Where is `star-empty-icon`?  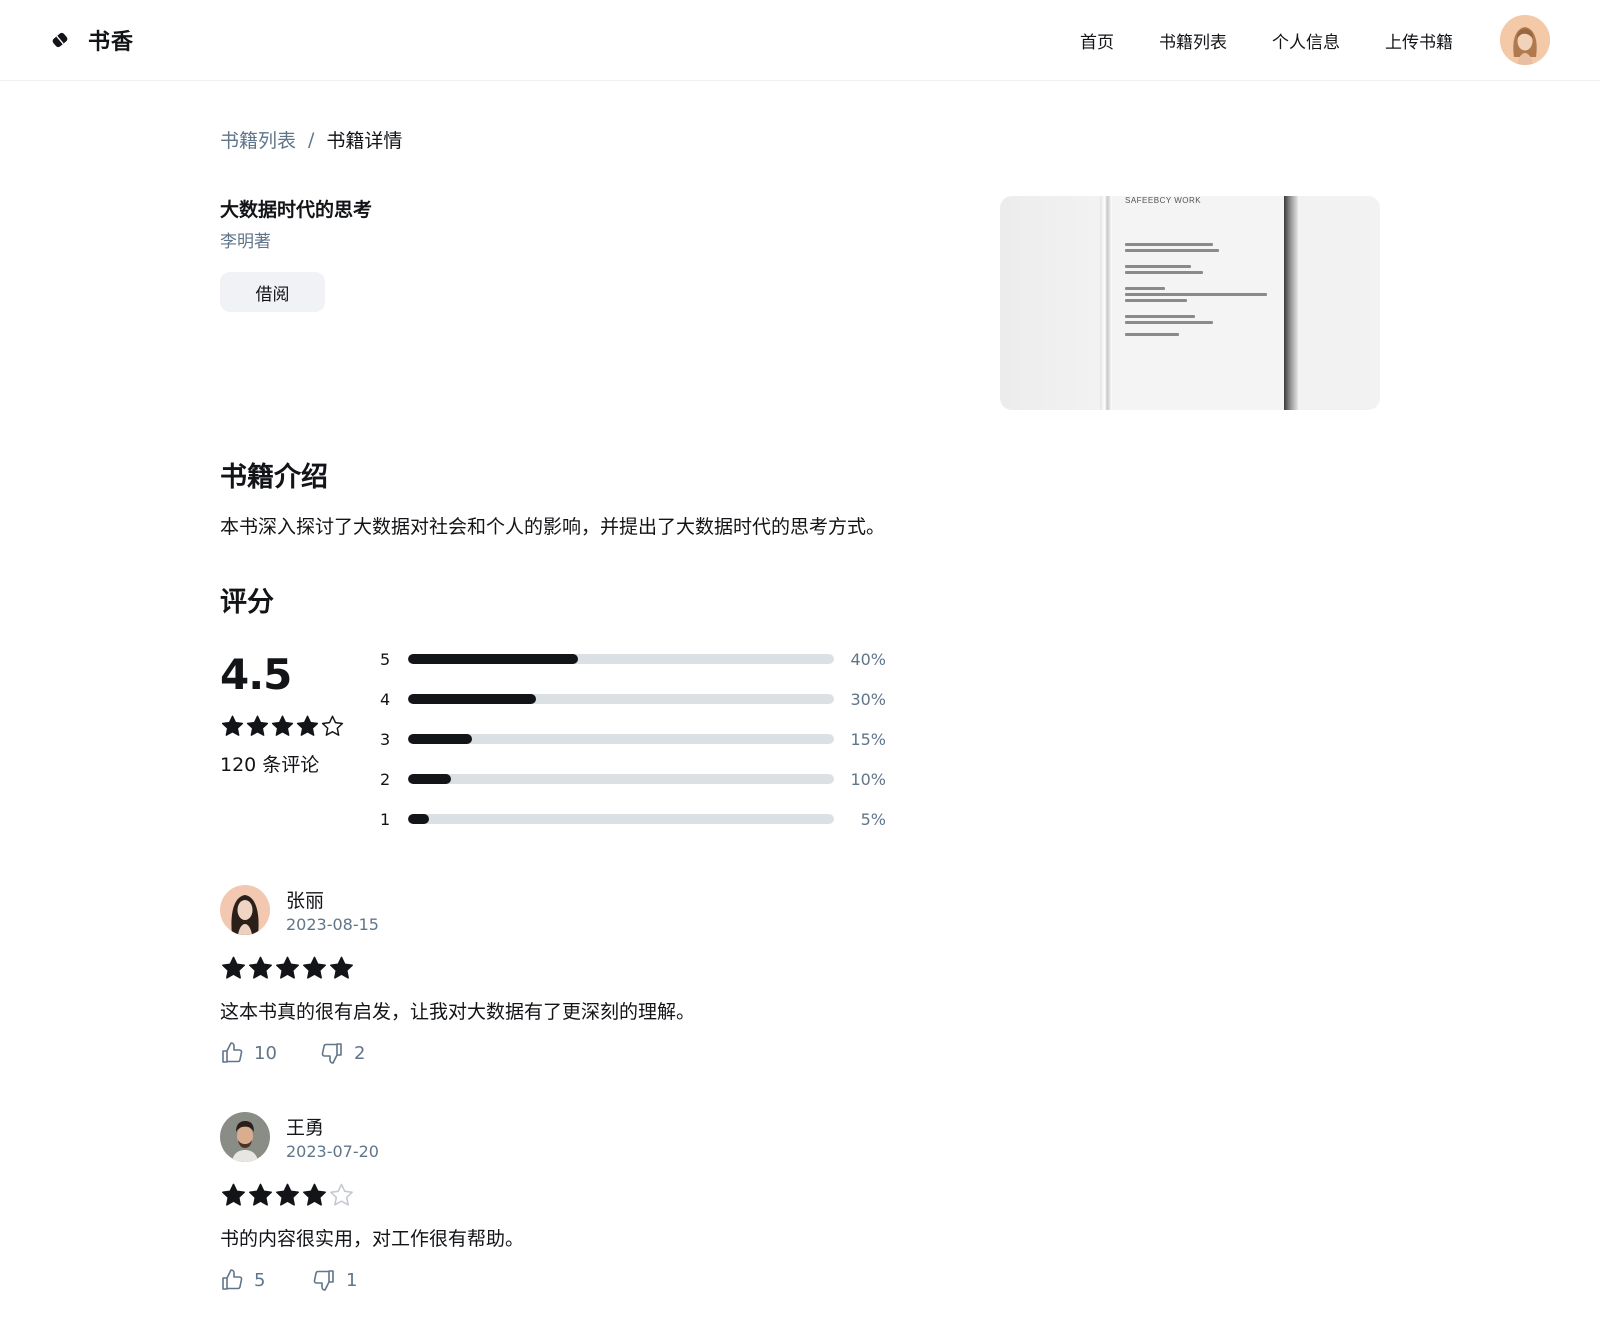
star-empty-icon is located at coordinates (332, 726).